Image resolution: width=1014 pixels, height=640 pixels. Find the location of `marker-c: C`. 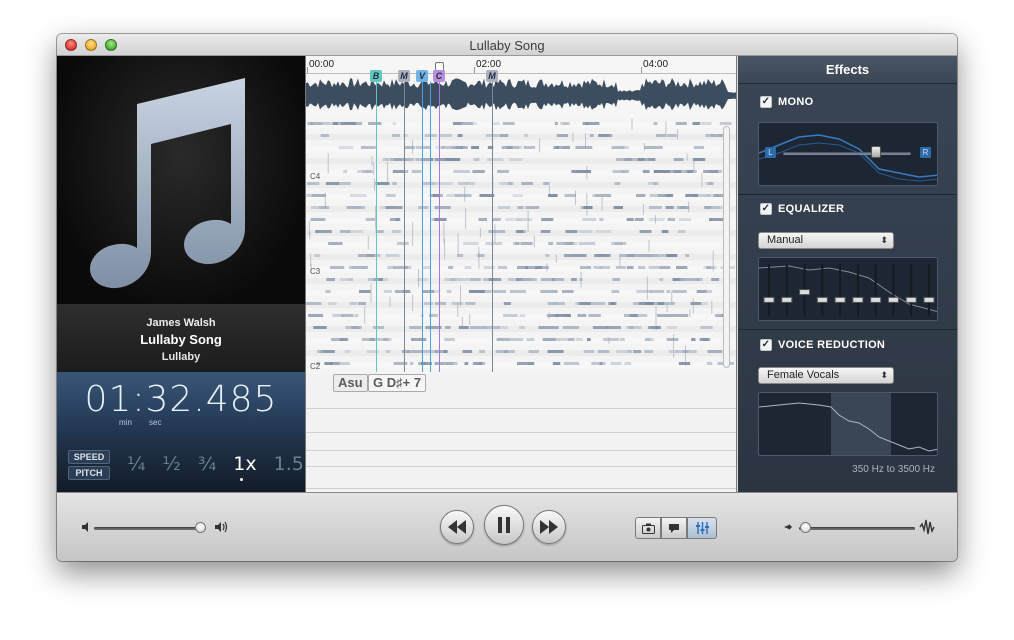

marker-c: C is located at coordinates (439, 76).